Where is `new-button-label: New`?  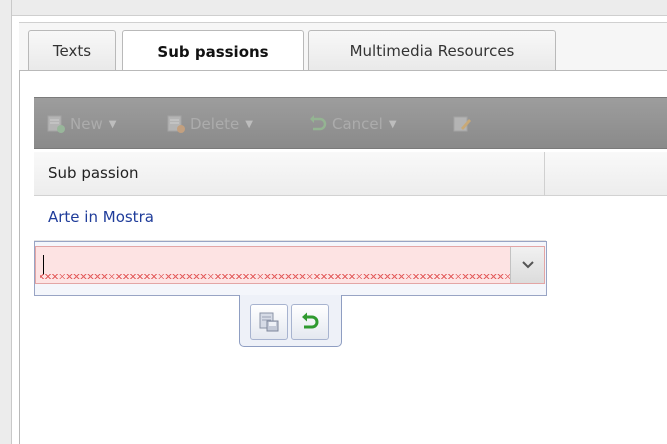 new-button-label: New is located at coordinates (86, 124).